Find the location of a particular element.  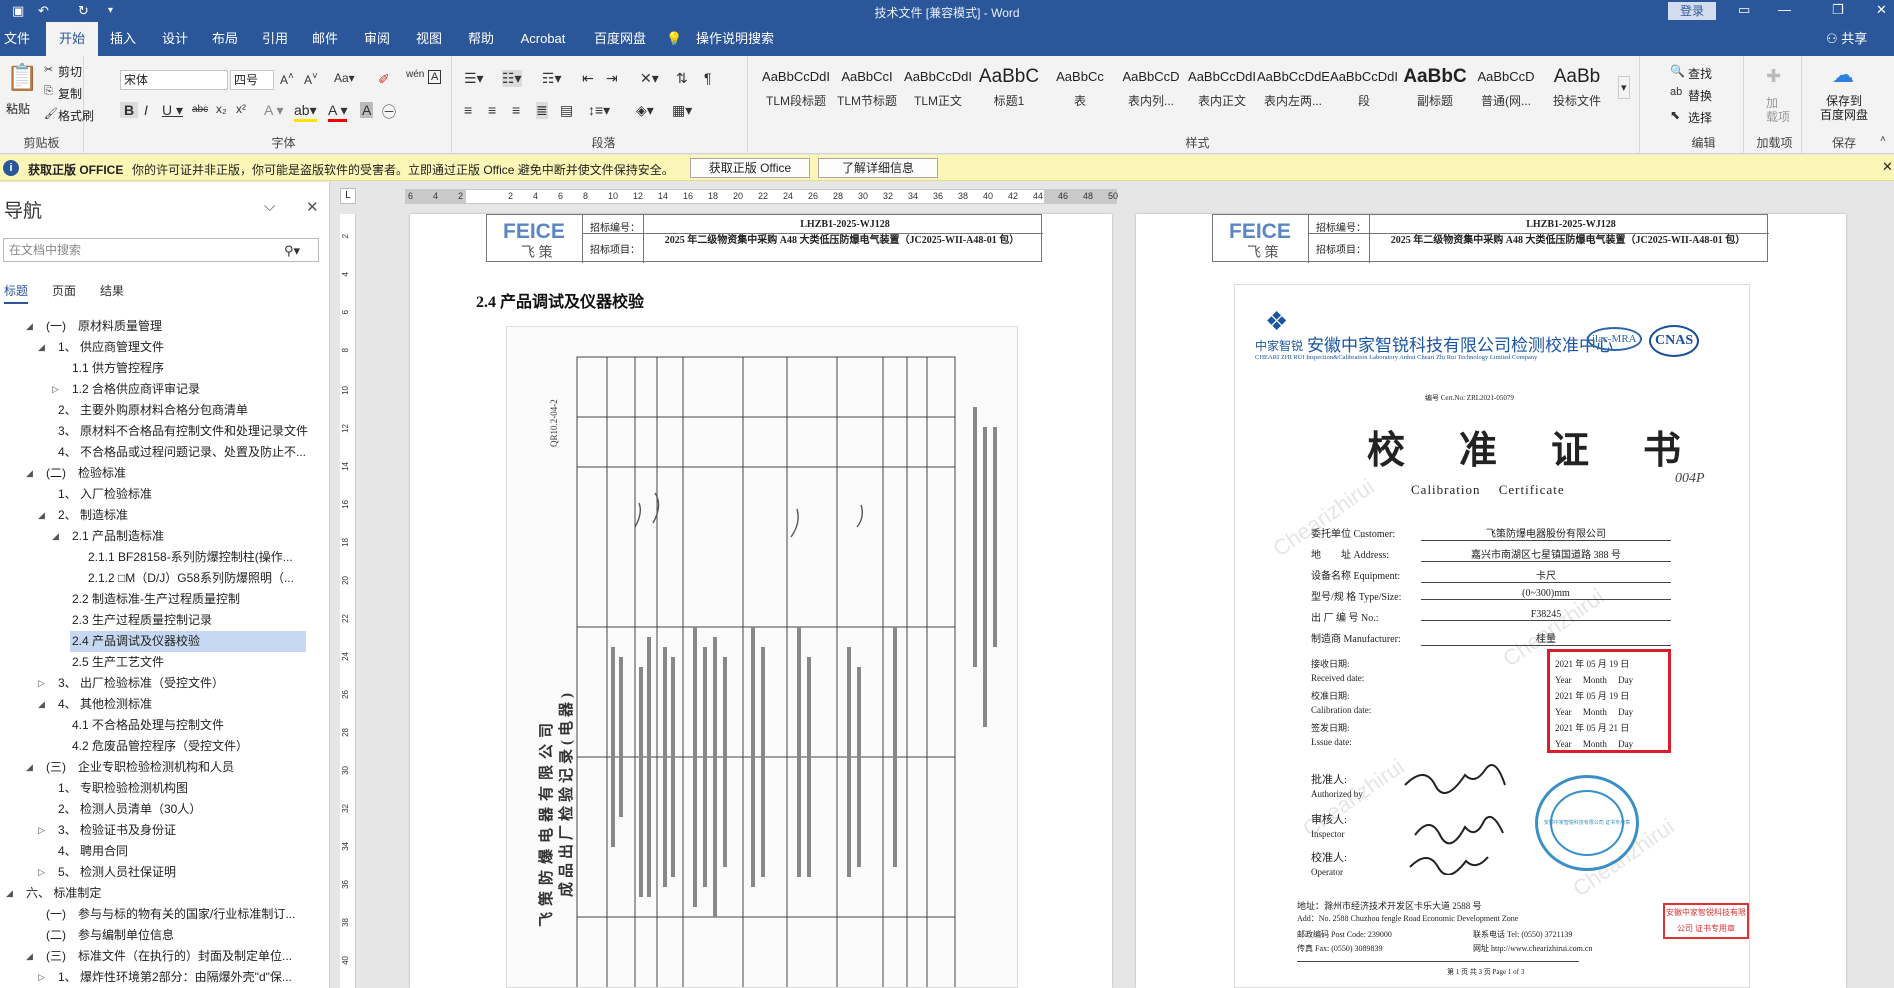

nav-heading-item: 1、 专职检验检测机构图 is located at coordinates (181, 788).